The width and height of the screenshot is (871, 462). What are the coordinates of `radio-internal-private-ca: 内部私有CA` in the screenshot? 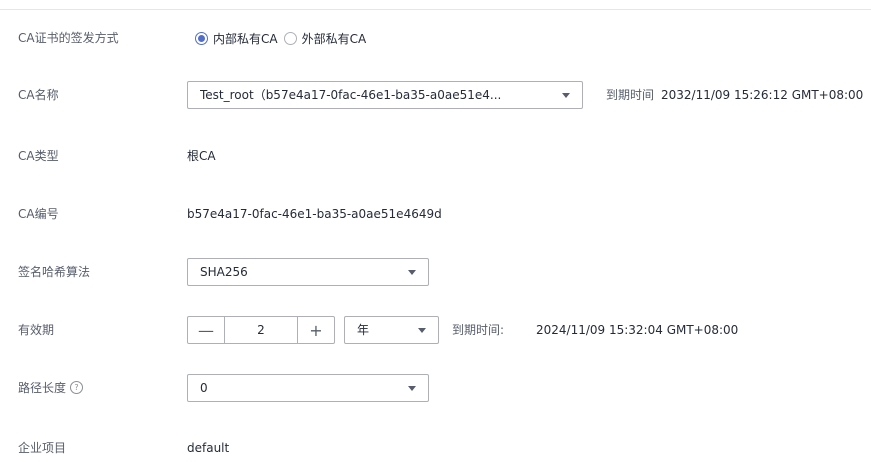 It's located at (236, 38).